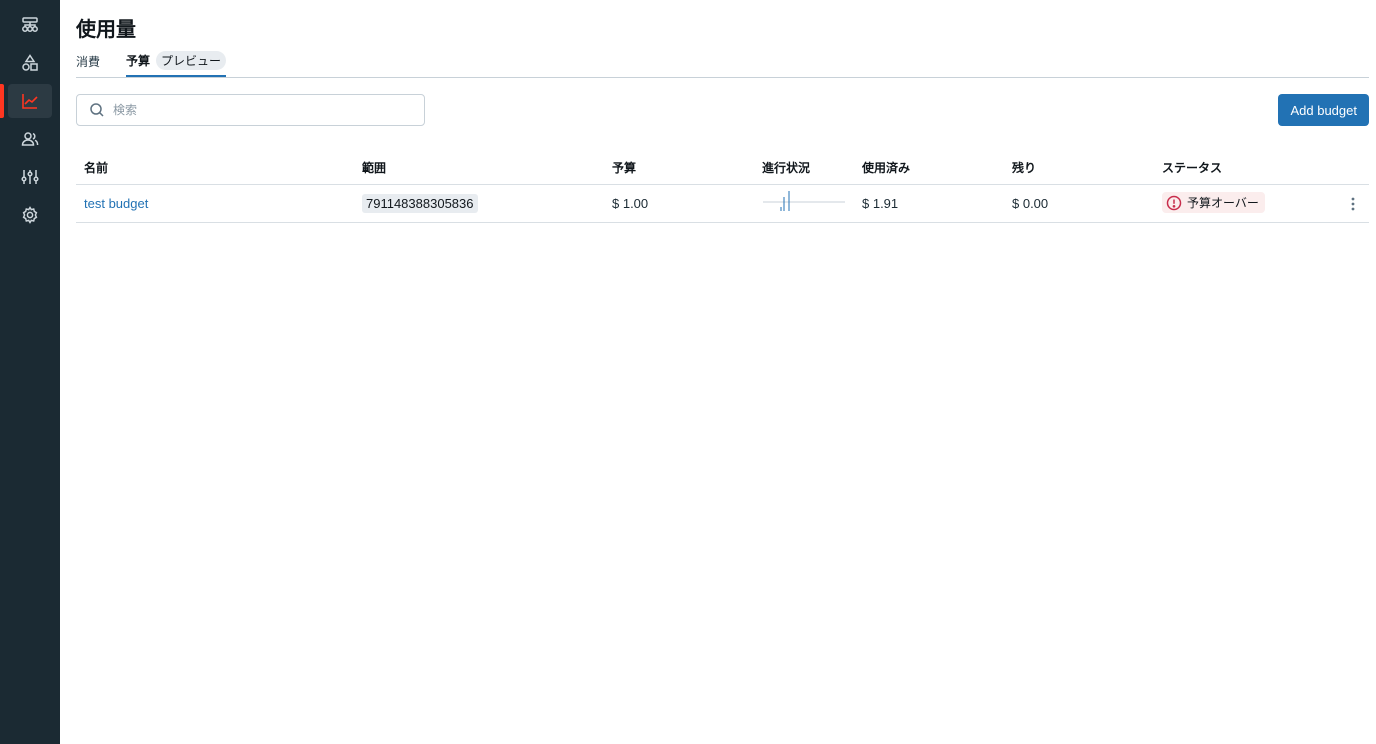  What do you see at coordinates (88, 65) in the screenshot?
I see `tab-consumption: 消費` at bounding box center [88, 65].